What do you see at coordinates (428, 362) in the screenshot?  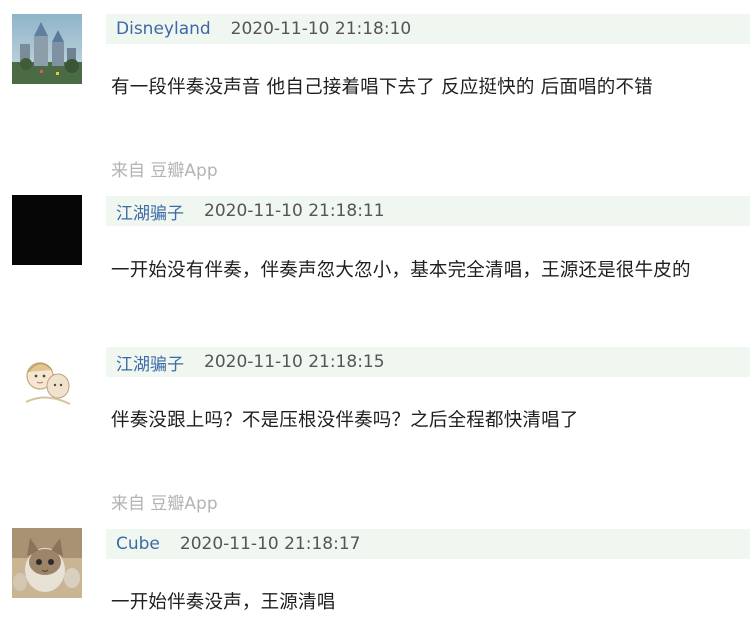 I see `comment-meta-bar: 江湖骗子 2020-11-10 21:18:15` at bounding box center [428, 362].